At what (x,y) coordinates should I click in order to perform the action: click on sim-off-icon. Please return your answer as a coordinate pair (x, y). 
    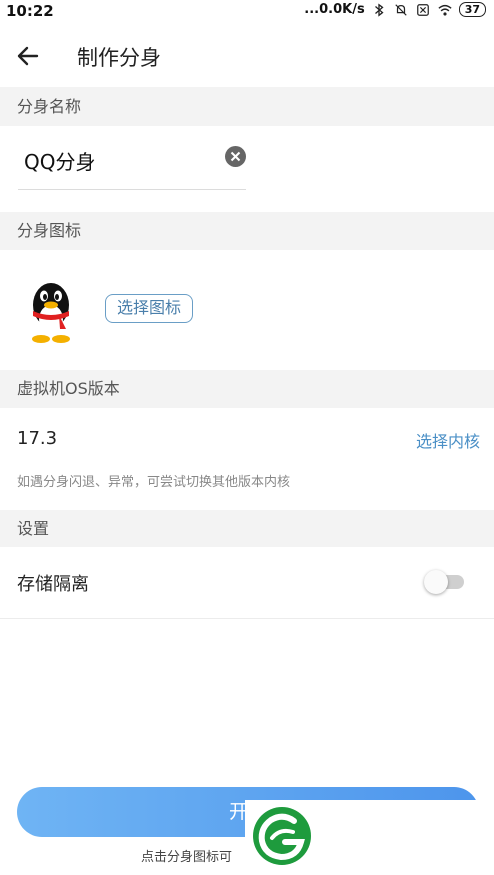
    Looking at the image, I should click on (422, 9).